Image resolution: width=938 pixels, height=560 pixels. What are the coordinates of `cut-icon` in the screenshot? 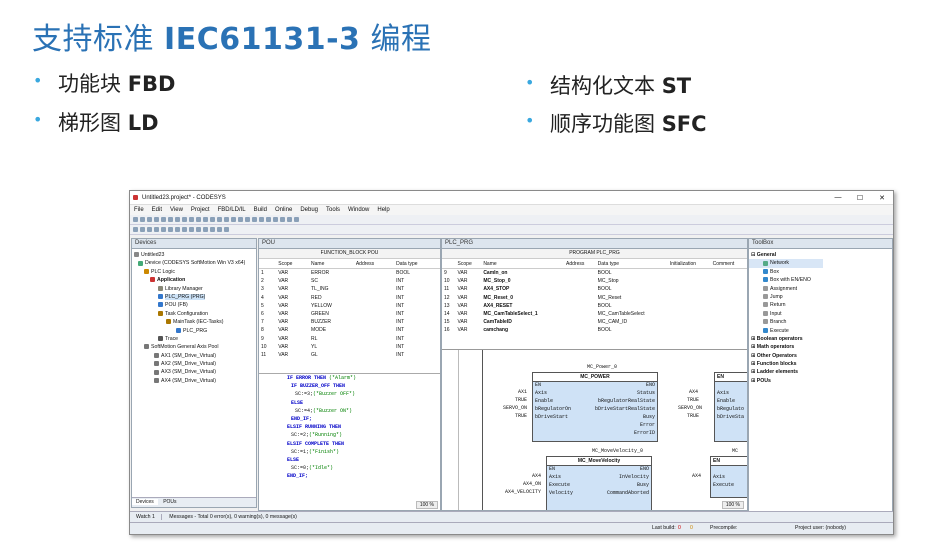 It's located at (177, 219).